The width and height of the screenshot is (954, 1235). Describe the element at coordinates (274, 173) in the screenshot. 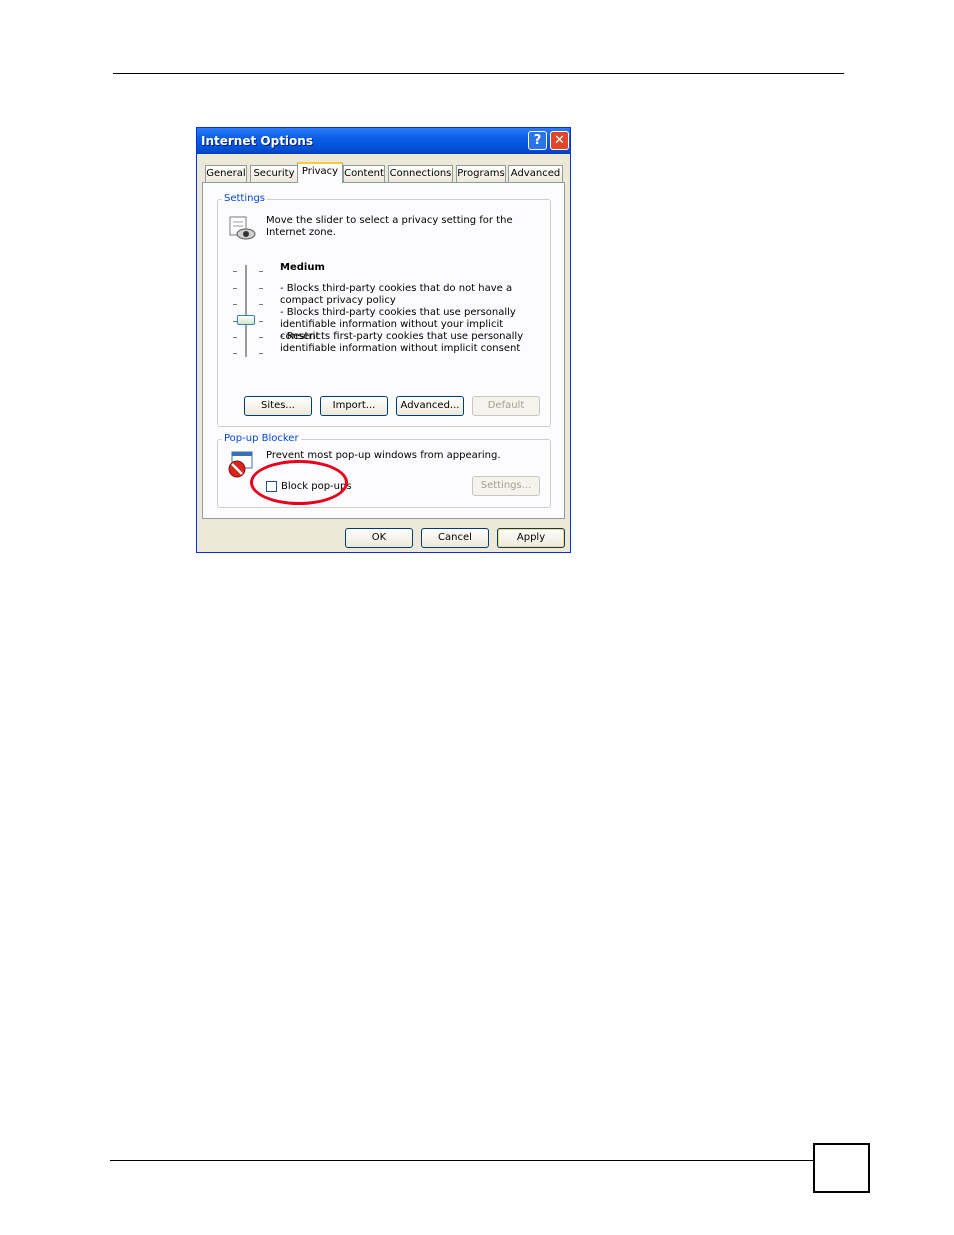

I see `tab-security: Security` at that location.